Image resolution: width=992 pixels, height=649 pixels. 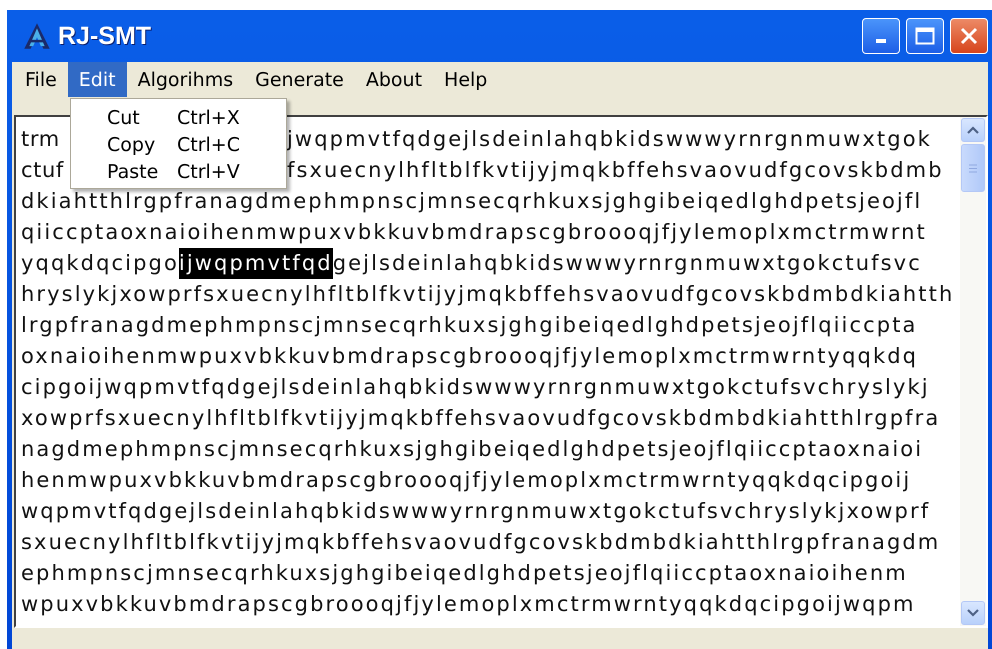 I want to click on text-fragment: yqqkdqcipgo, so click(x=100, y=263).